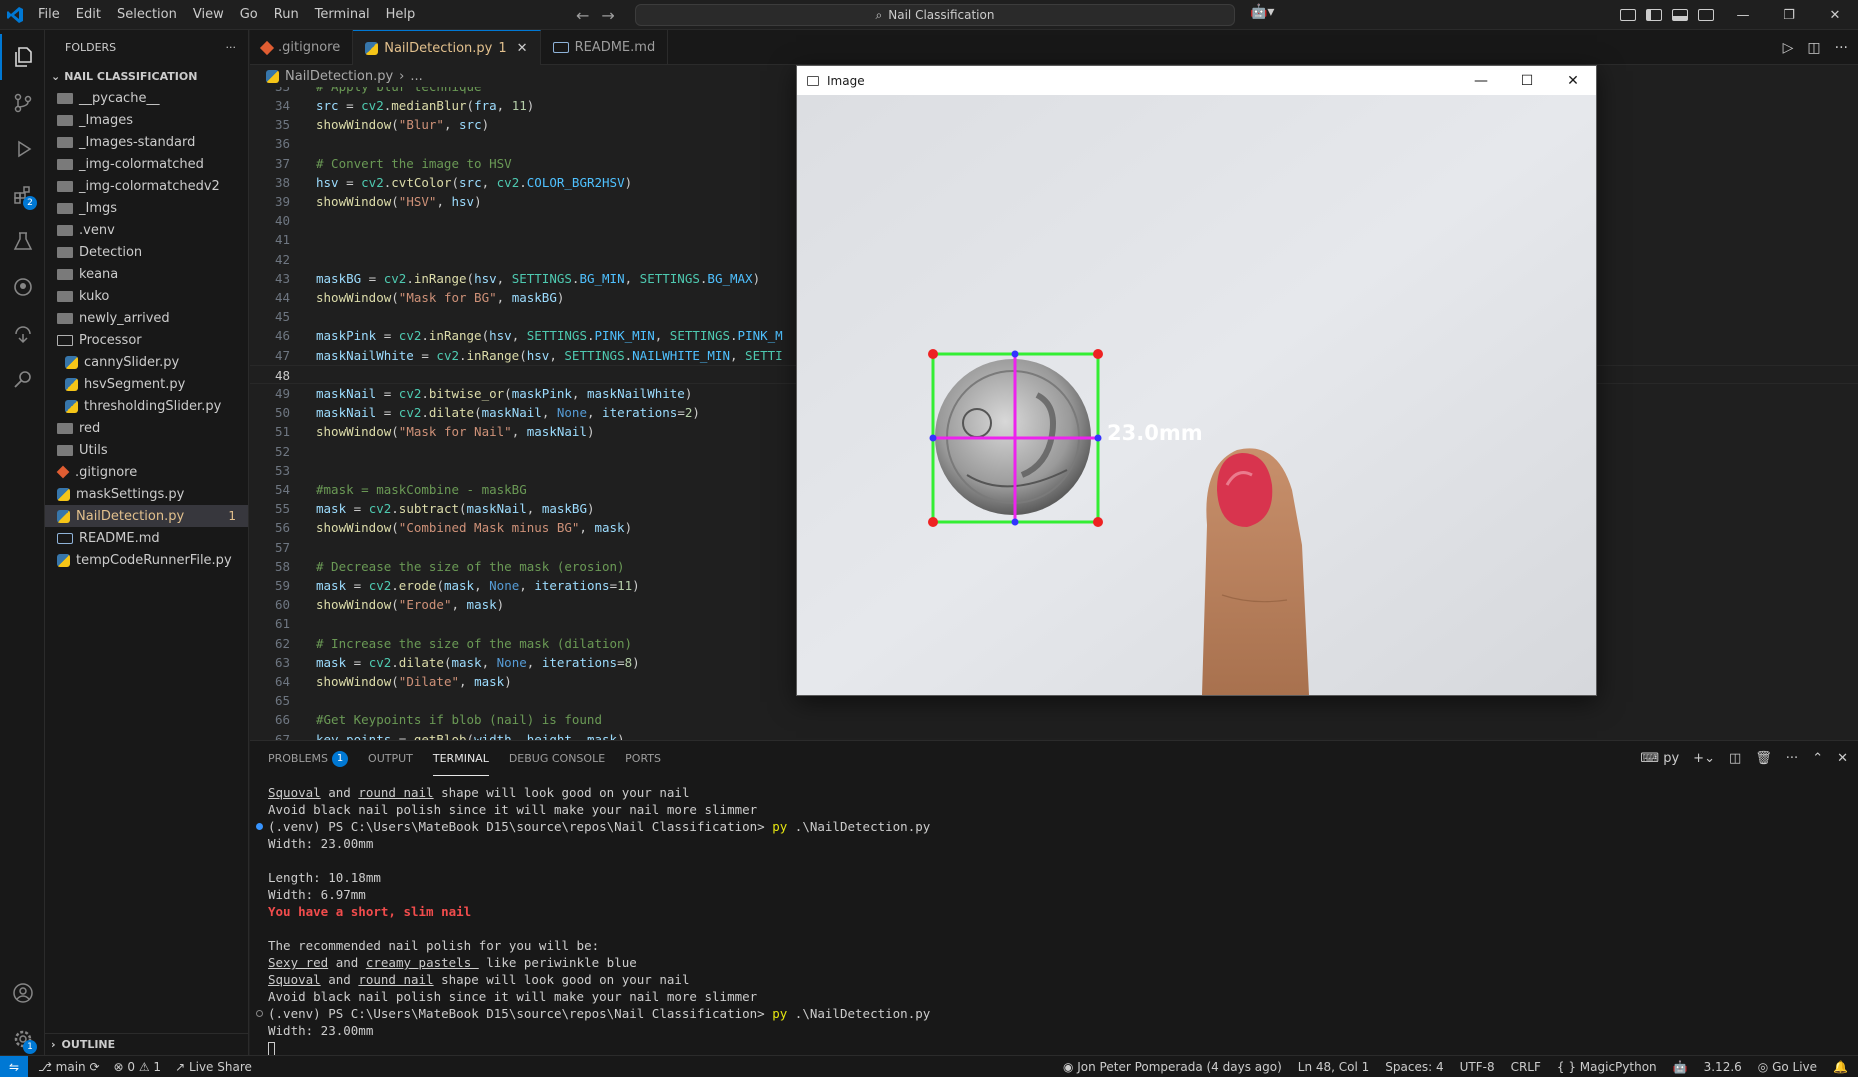 This screenshot has height=1077, width=1858. What do you see at coordinates (147, 1044) in the screenshot?
I see `outline-section: › OUTLINE` at bounding box center [147, 1044].